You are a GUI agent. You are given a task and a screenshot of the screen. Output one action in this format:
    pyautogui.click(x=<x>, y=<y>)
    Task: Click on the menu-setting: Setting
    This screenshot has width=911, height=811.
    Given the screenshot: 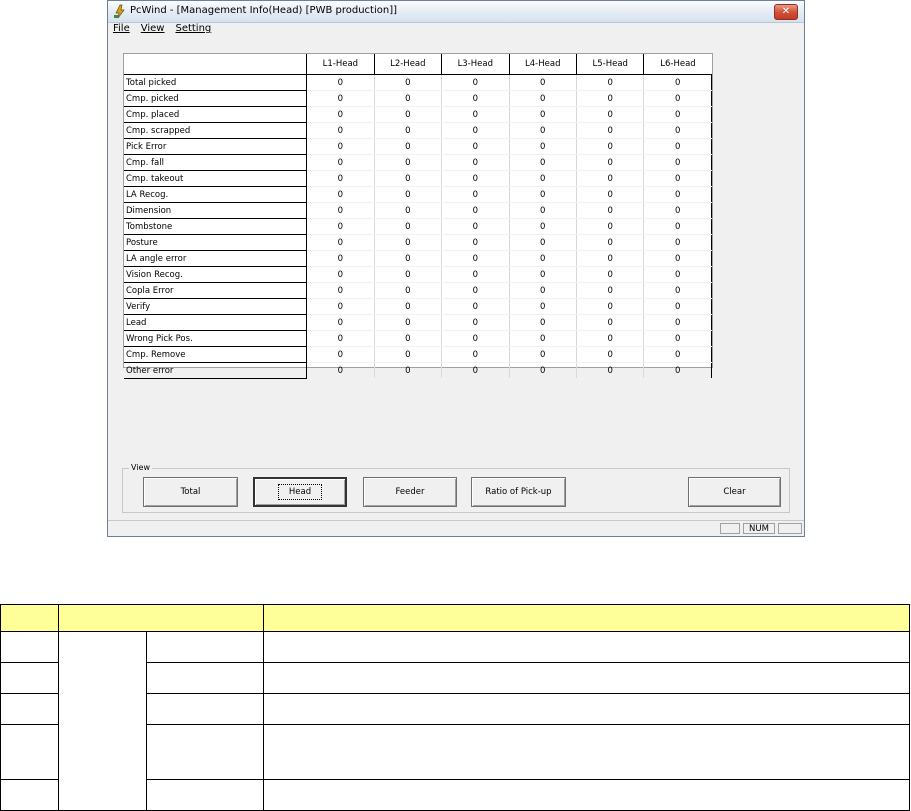 What is the action you would take?
    pyautogui.click(x=193, y=30)
    